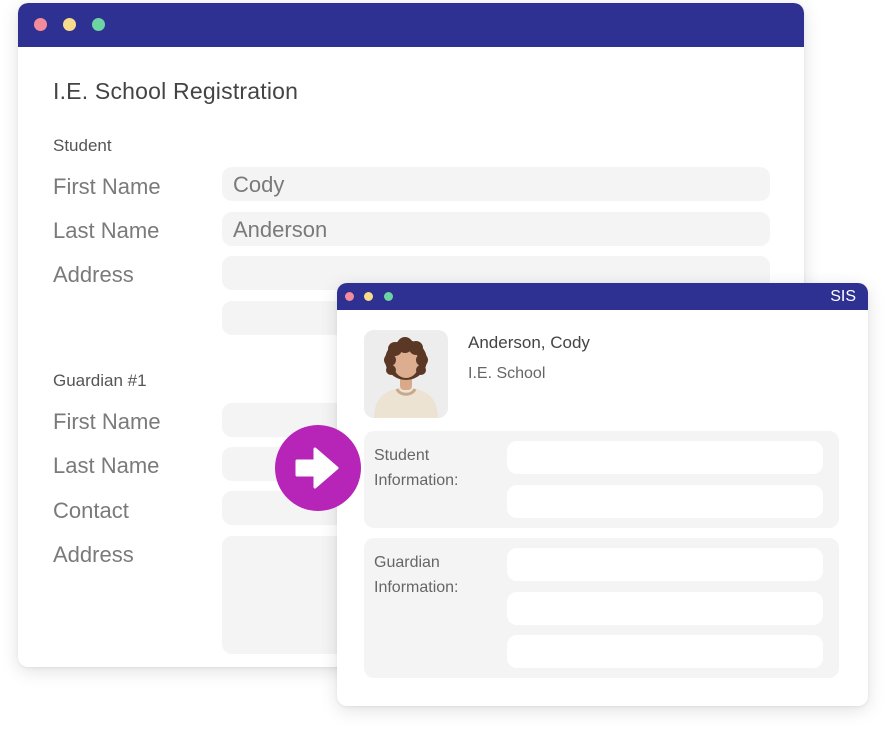 The height and width of the screenshot is (729, 887). I want to click on registration-titlebar, so click(411, 25).